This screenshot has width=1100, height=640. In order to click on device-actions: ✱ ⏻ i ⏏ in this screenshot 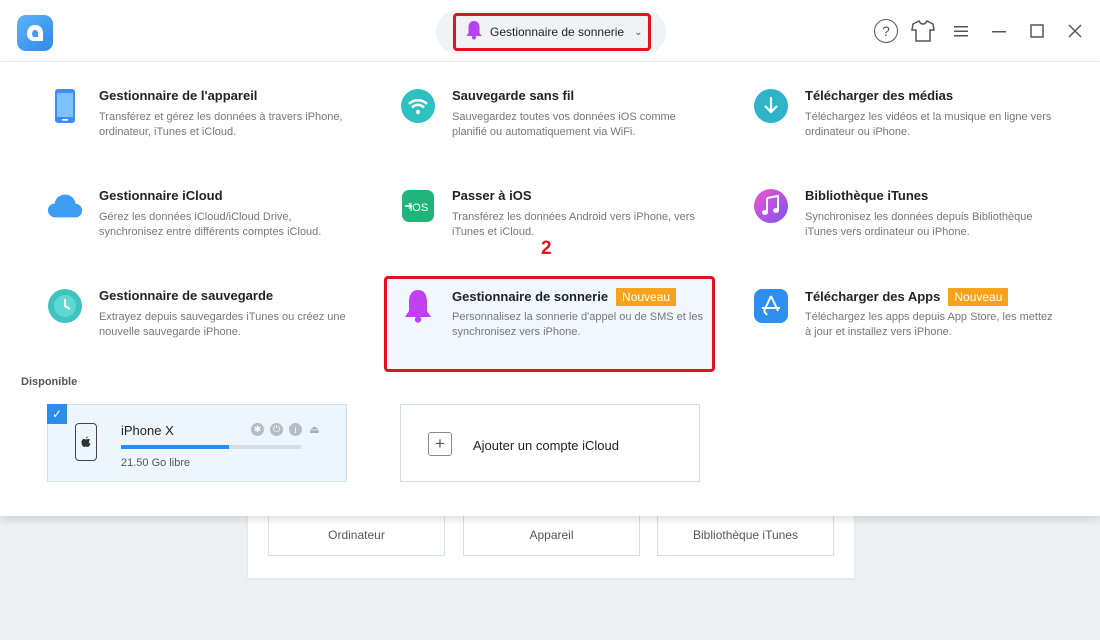, I will do `click(286, 429)`.